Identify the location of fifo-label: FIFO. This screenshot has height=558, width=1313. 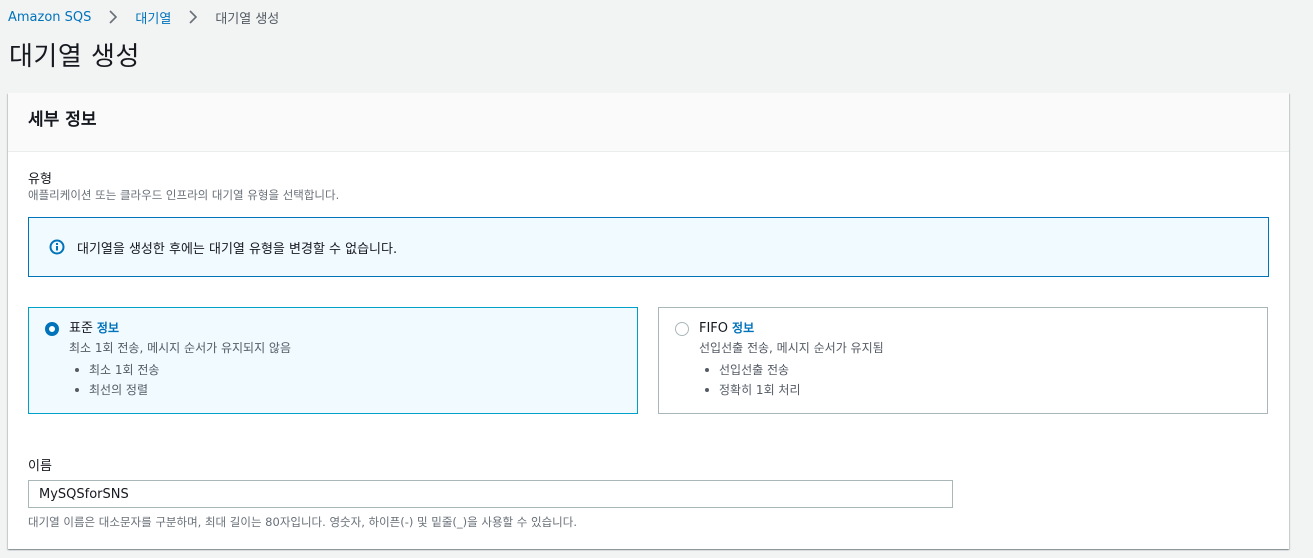
(714, 328).